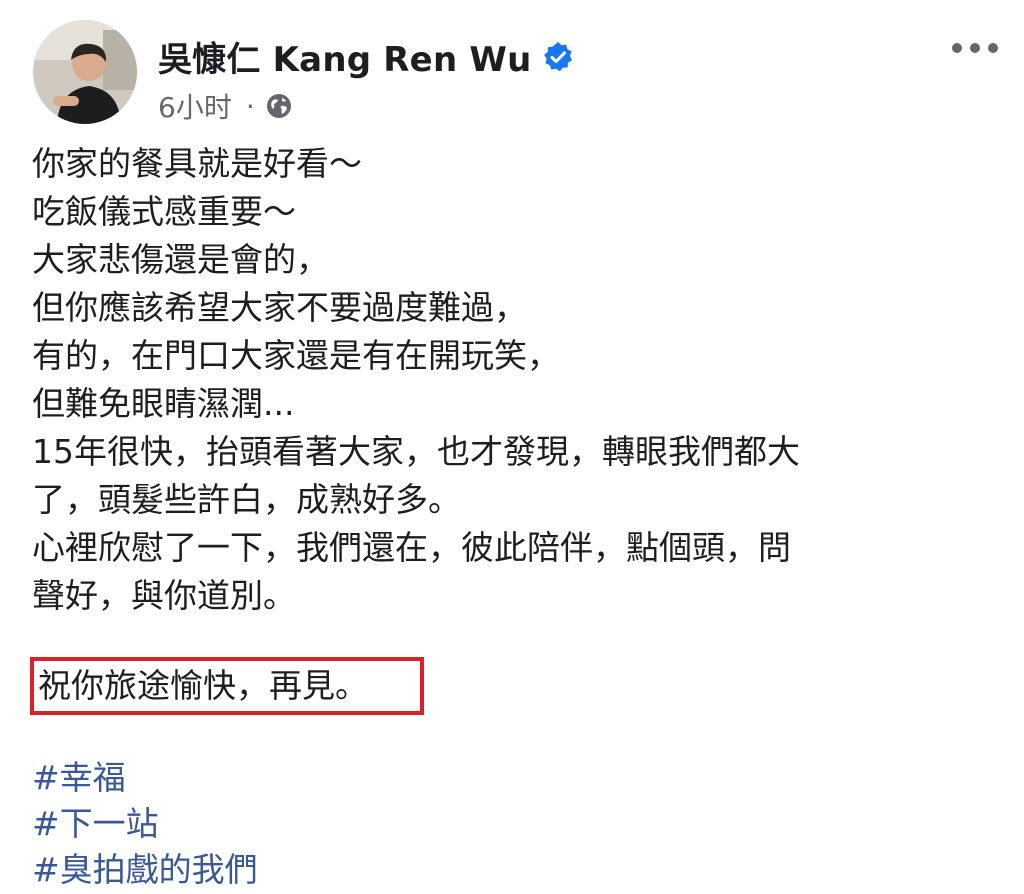 The image size is (1024, 894). I want to click on post-text-line: 15年很快，抬頭看著大家，也才發現，轉眼我們都大, so click(416, 451).